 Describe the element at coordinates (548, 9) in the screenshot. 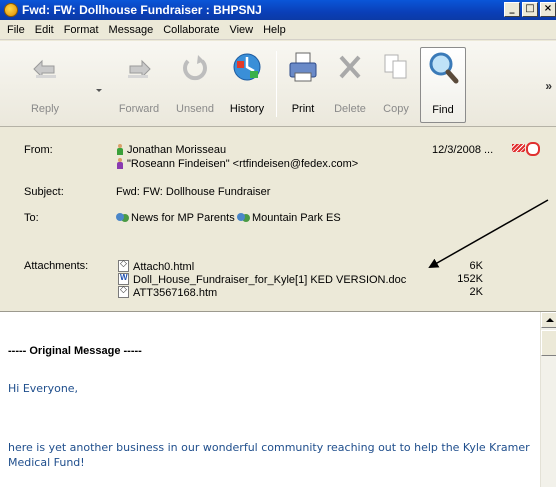

I see `close-button: ×` at that location.